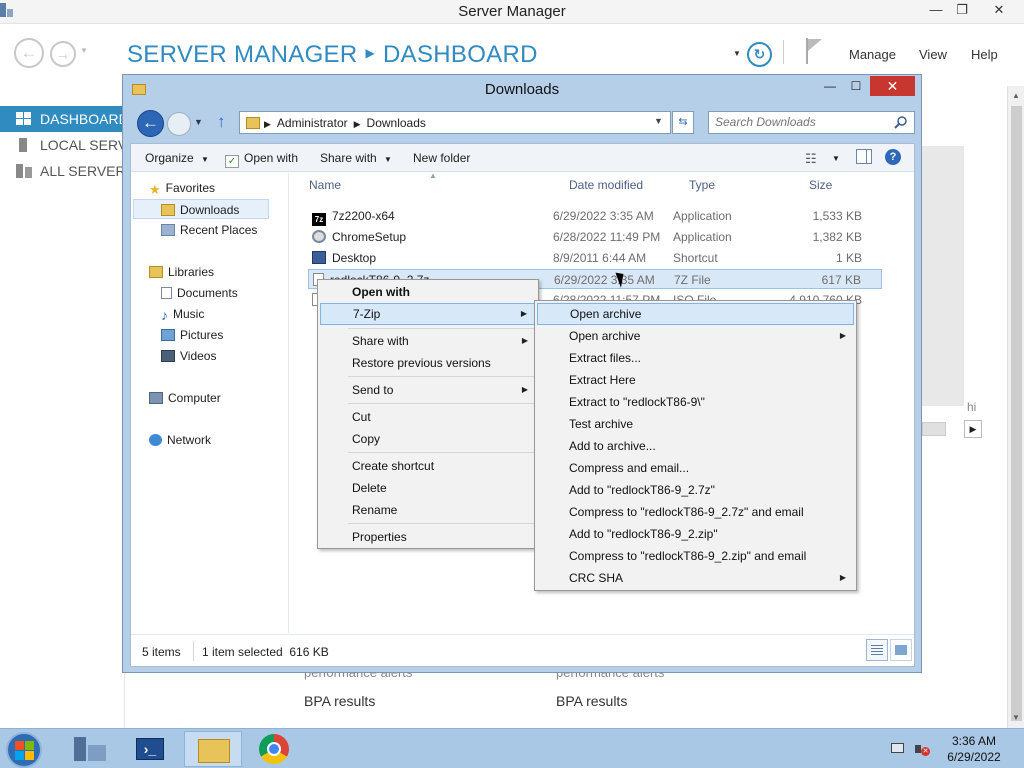 The width and height of the screenshot is (1024, 768). What do you see at coordinates (820, 185) in the screenshot?
I see `column-size: Size` at bounding box center [820, 185].